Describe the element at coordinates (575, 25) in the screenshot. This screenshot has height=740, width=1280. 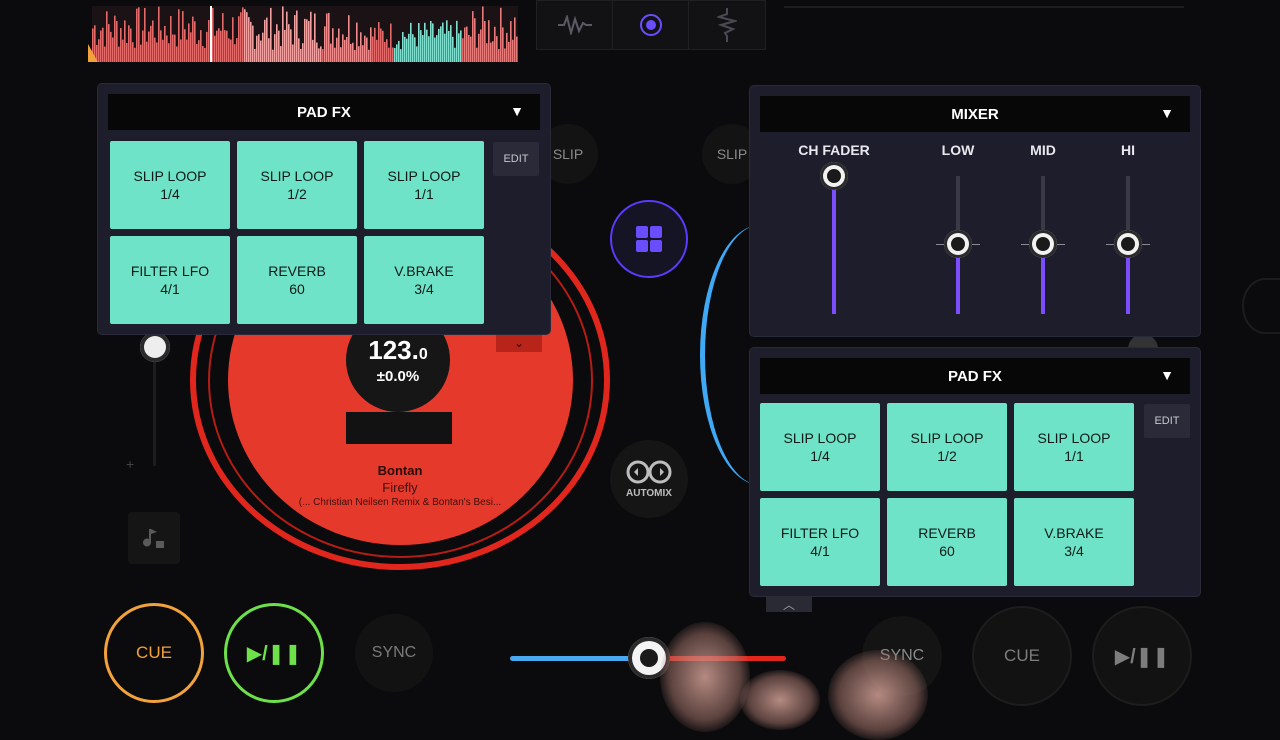
I see `waveform-view-button` at that location.